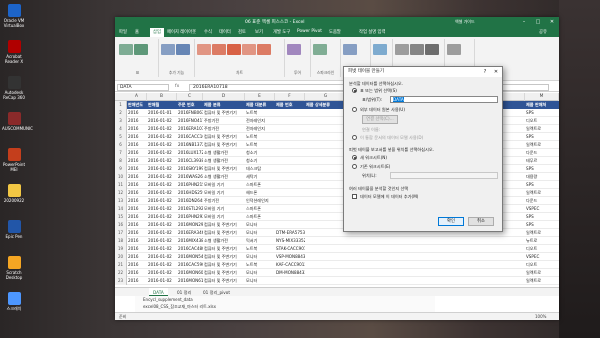 The width and height of the screenshot is (600, 338). What do you see at coordinates (121, 241) in the screenshot?
I see `row-number: 18` at bounding box center [121, 241].